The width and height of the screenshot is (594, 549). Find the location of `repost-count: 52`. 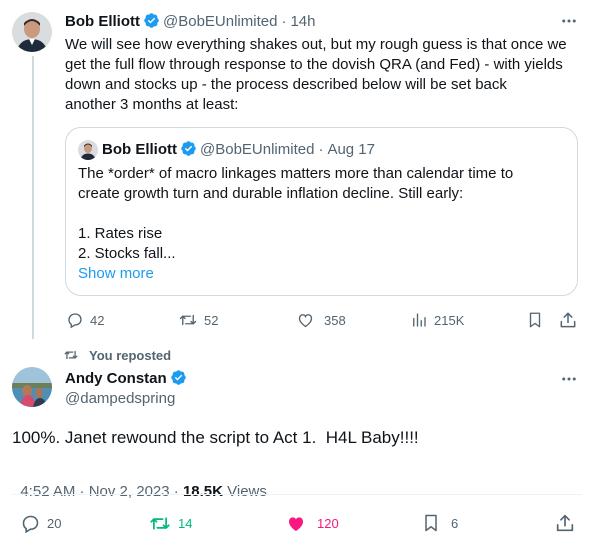

repost-count: 52 is located at coordinates (211, 320).